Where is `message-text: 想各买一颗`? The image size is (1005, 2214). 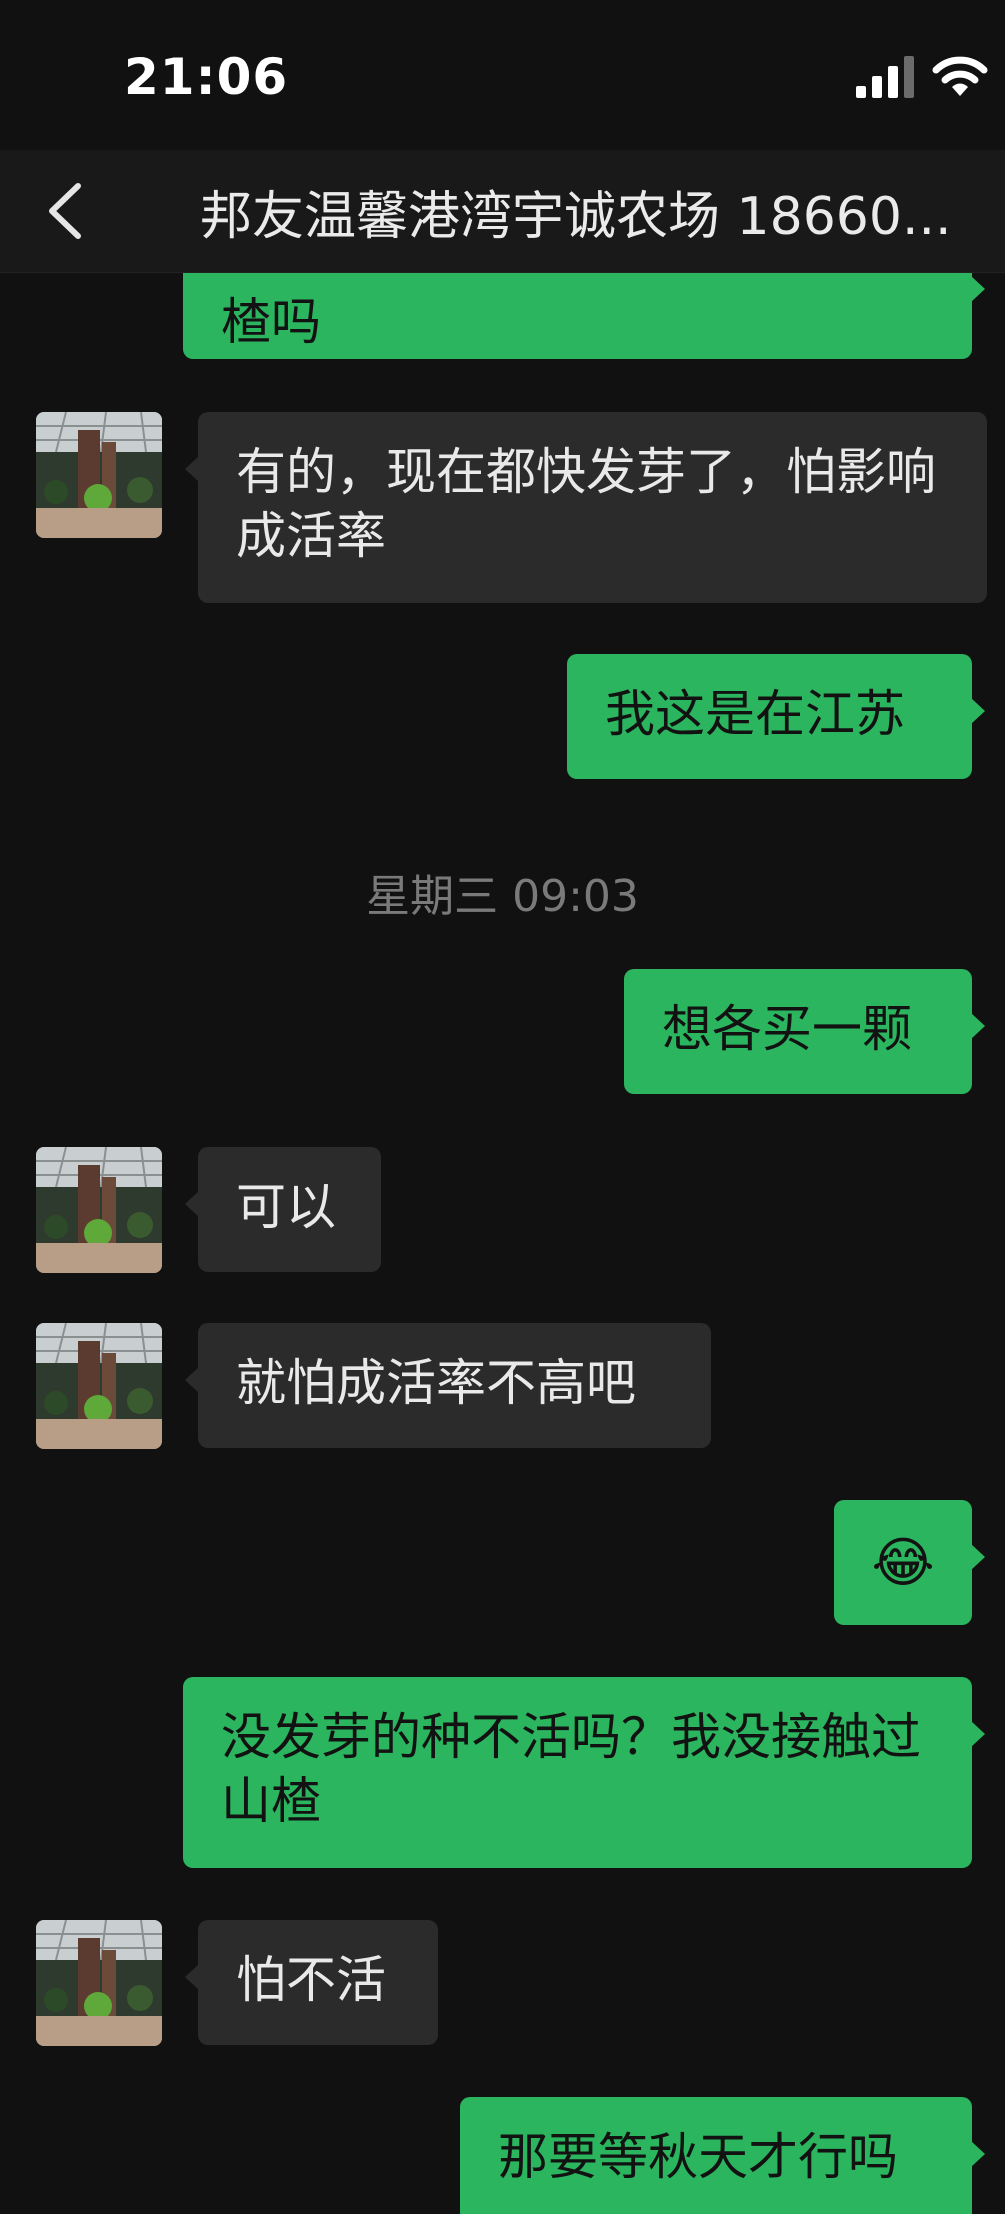
message-text: 想各买一颗 is located at coordinates (787, 1029).